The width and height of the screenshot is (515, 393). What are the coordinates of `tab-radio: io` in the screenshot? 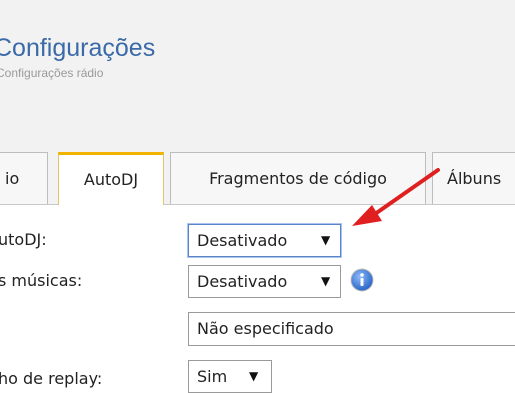 It's located at (24, 178).